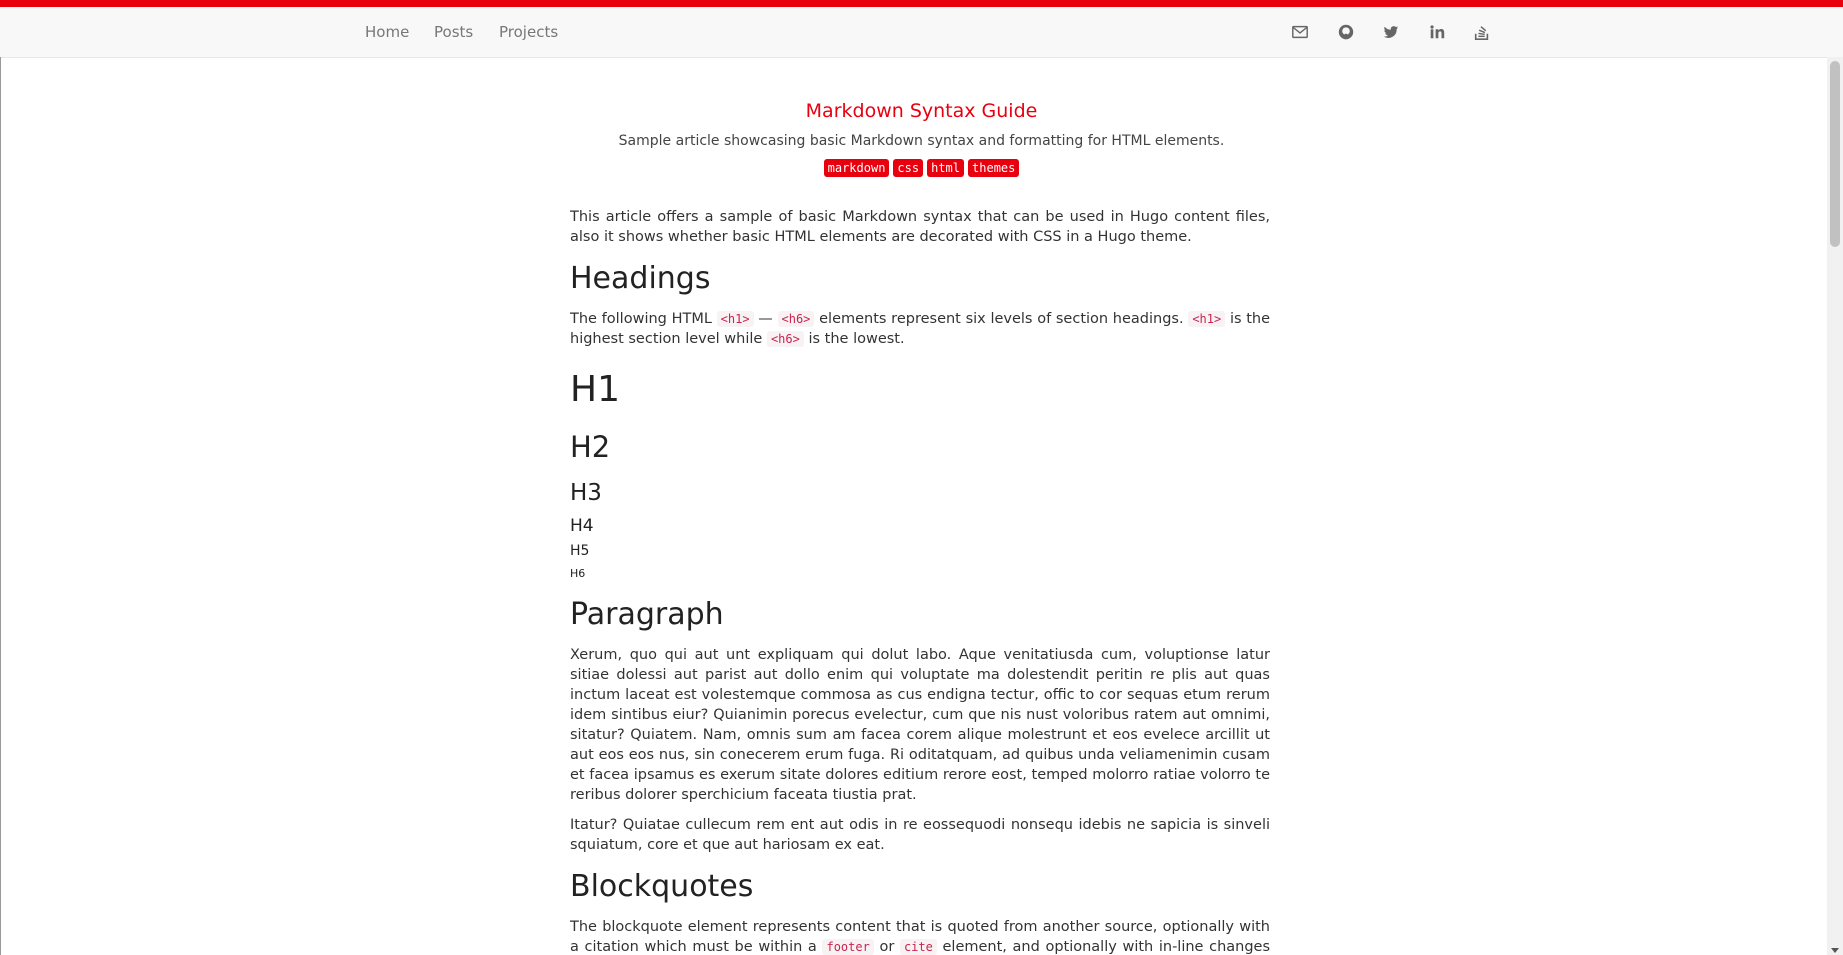  Describe the element at coordinates (856, 339) in the screenshot. I see `text-fragment: is the lowest.` at that location.